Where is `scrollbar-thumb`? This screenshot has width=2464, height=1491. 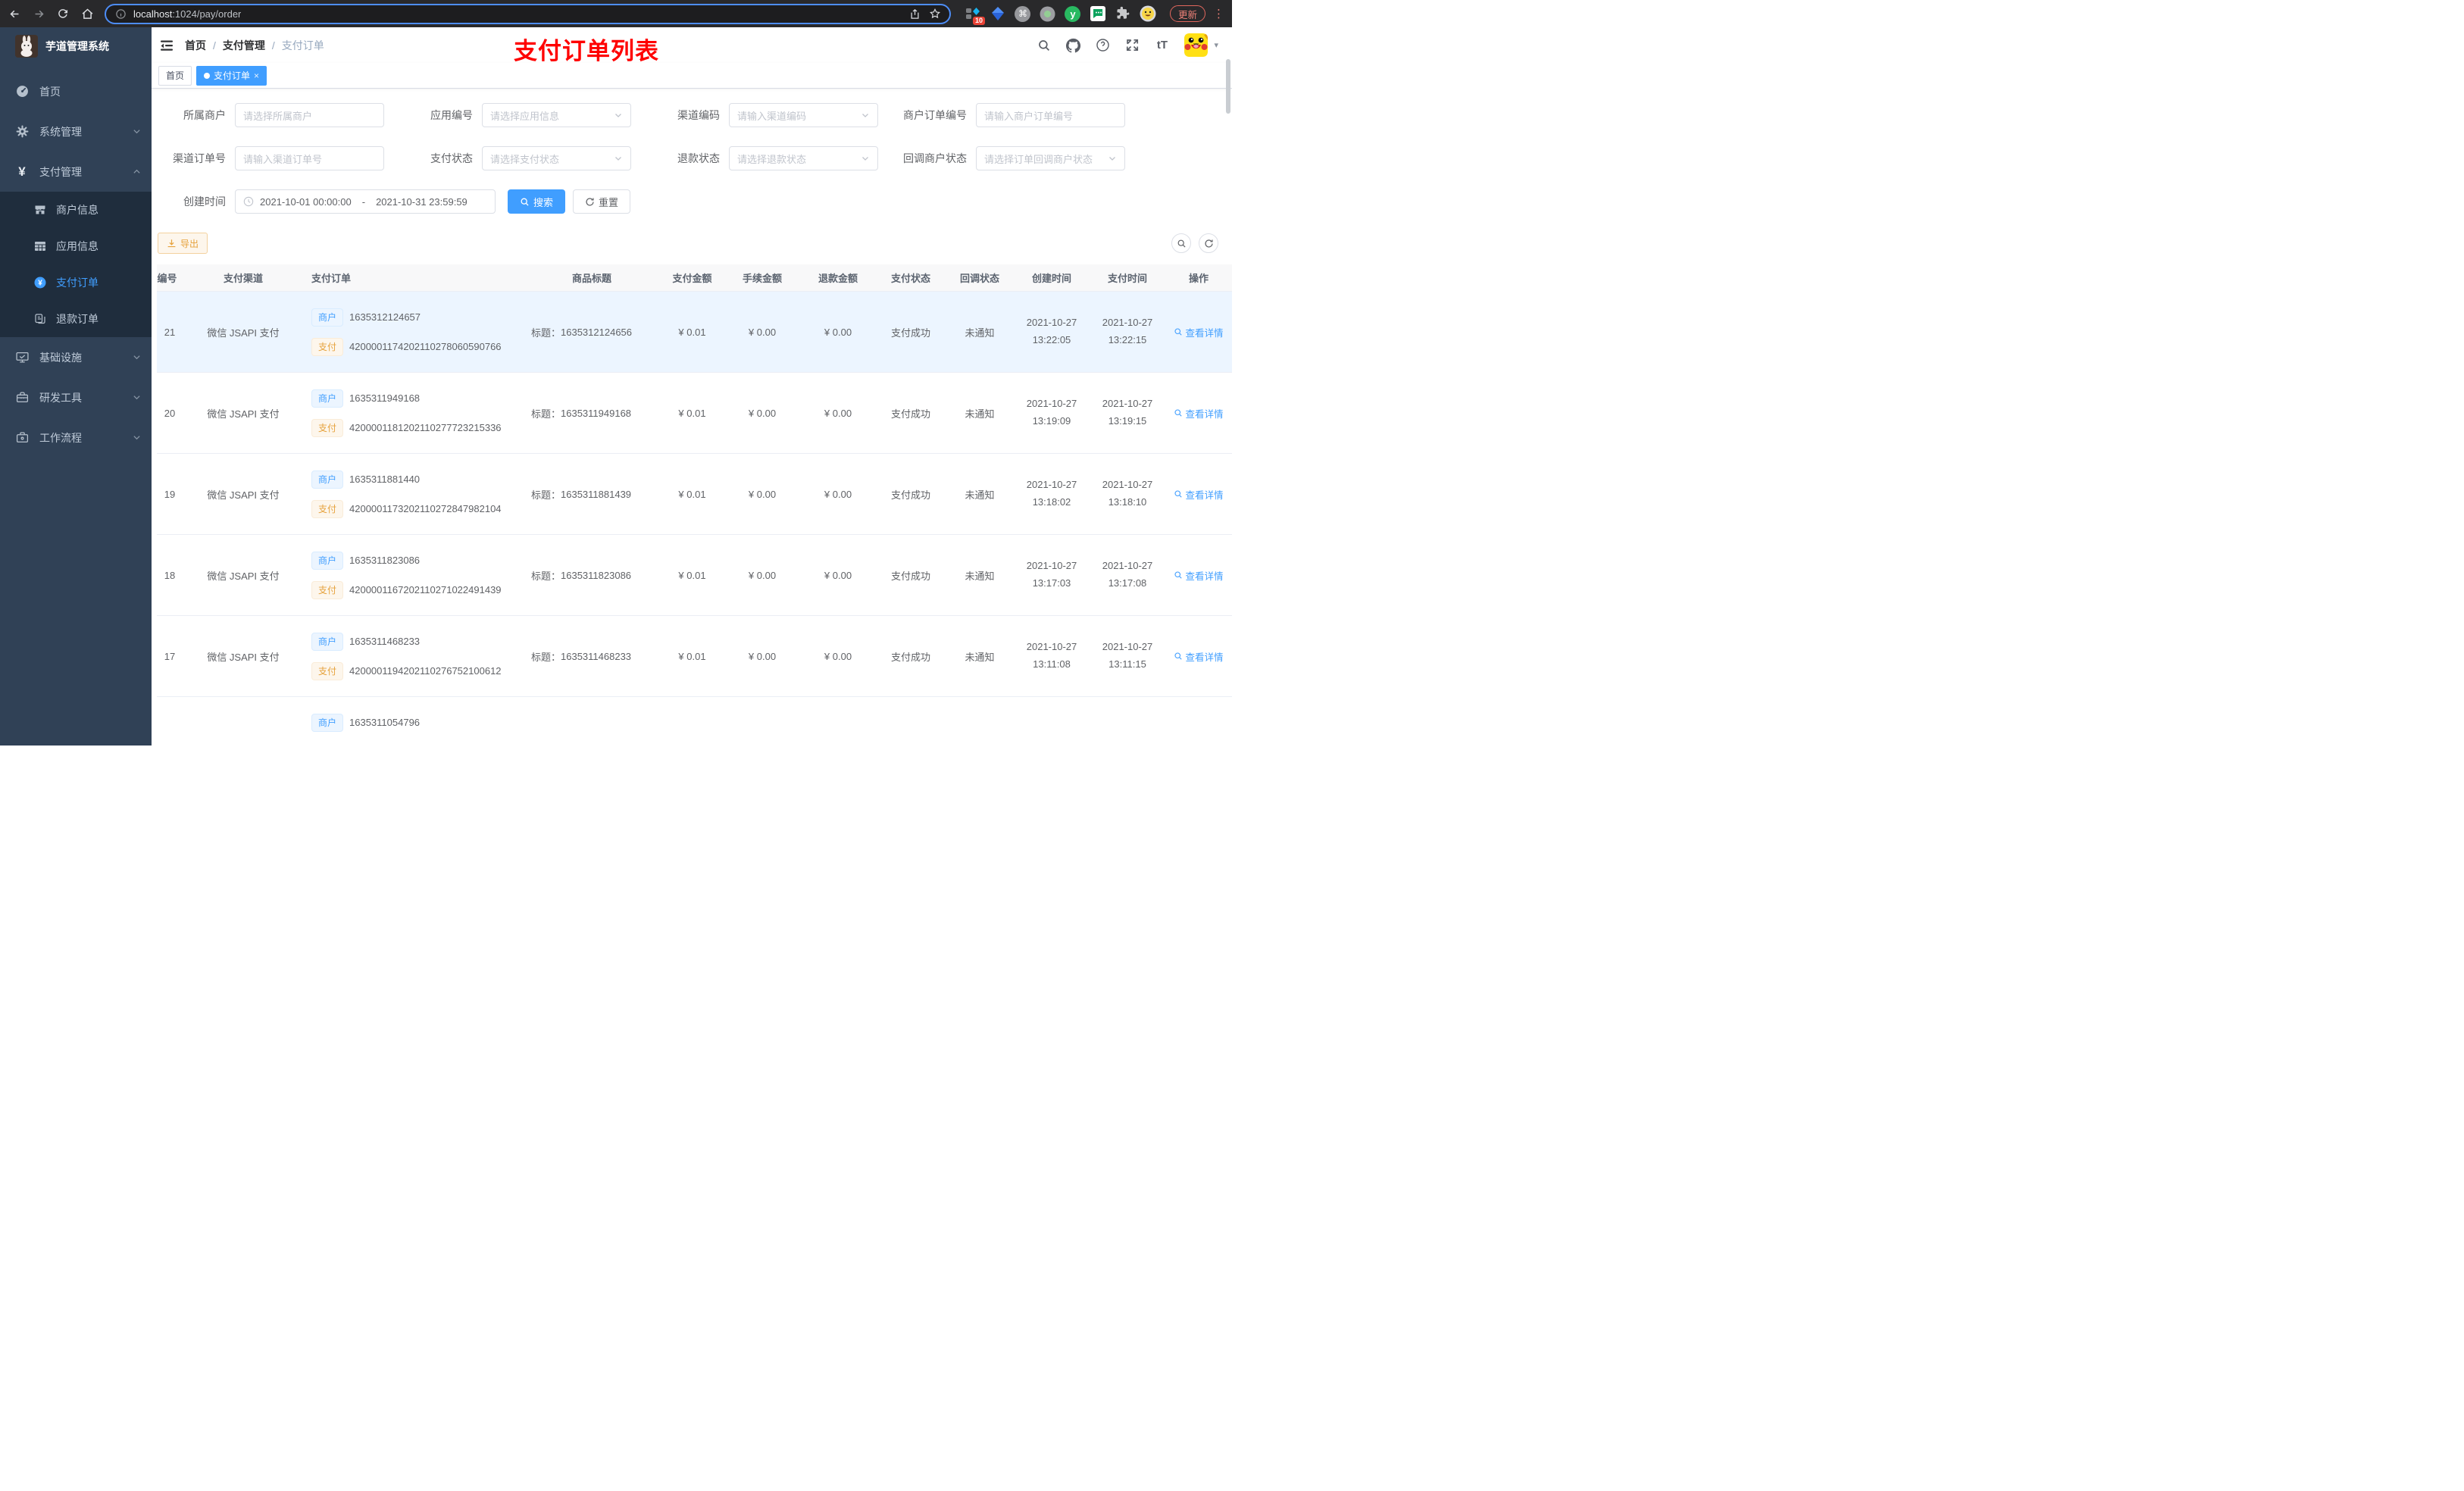
scrollbar-thumb is located at coordinates (1228, 86).